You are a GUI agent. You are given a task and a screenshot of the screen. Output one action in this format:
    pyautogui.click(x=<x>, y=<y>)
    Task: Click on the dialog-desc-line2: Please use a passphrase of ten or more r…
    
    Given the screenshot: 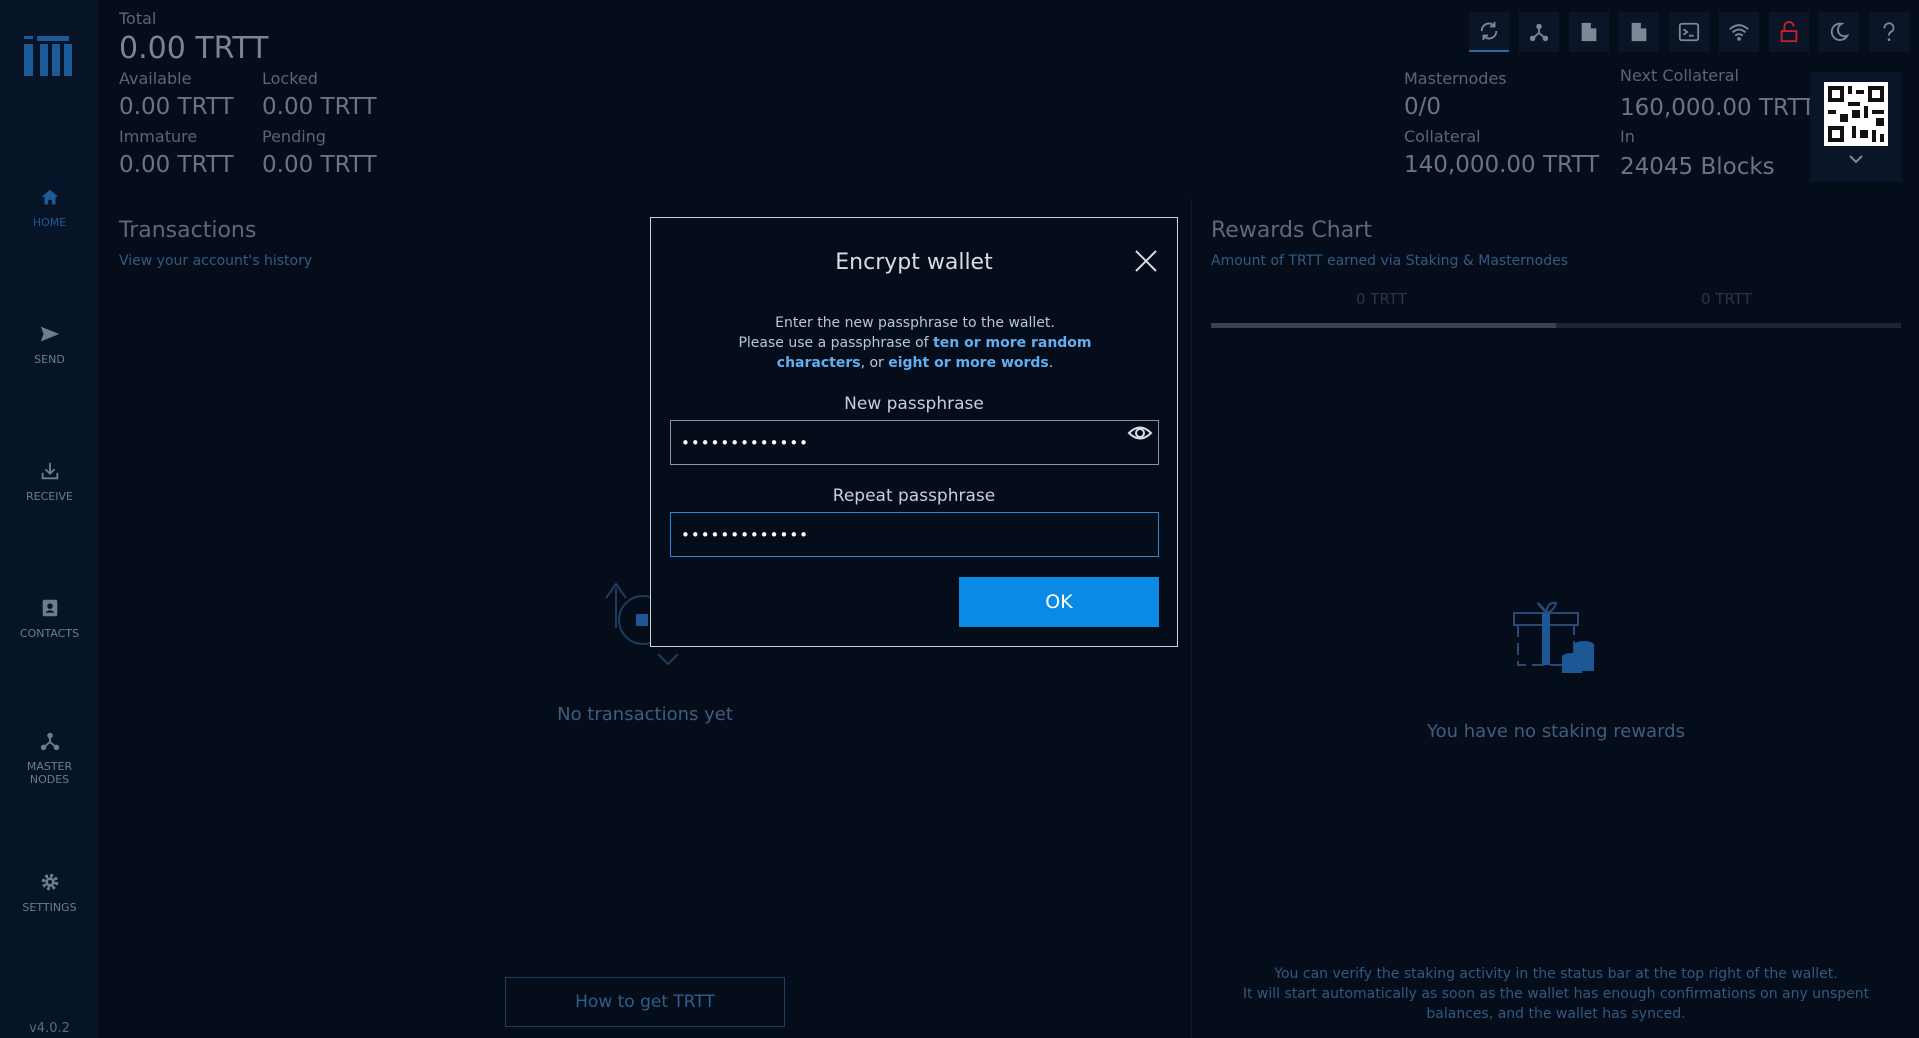 What is the action you would take?
    pyautogui.click(x=915, y=353)
    